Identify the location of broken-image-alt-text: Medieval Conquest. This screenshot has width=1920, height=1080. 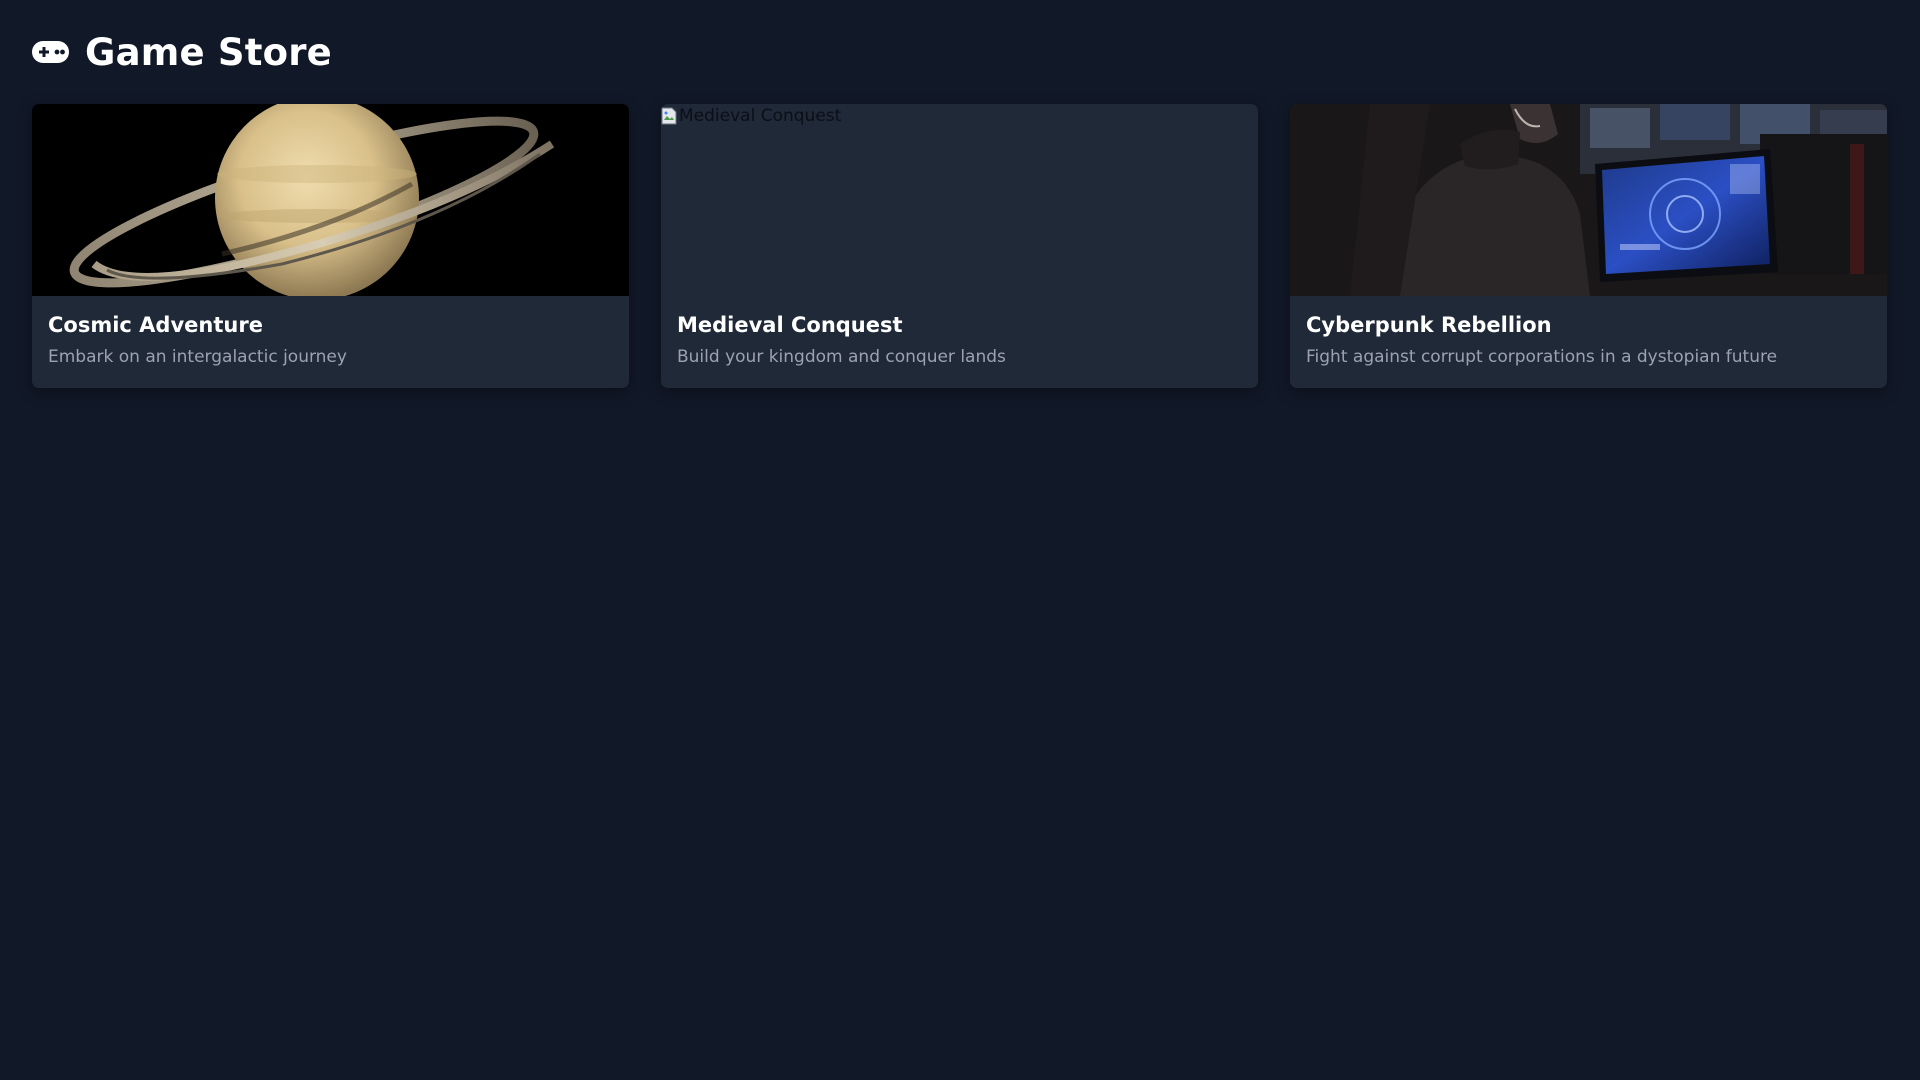
(760, 116).